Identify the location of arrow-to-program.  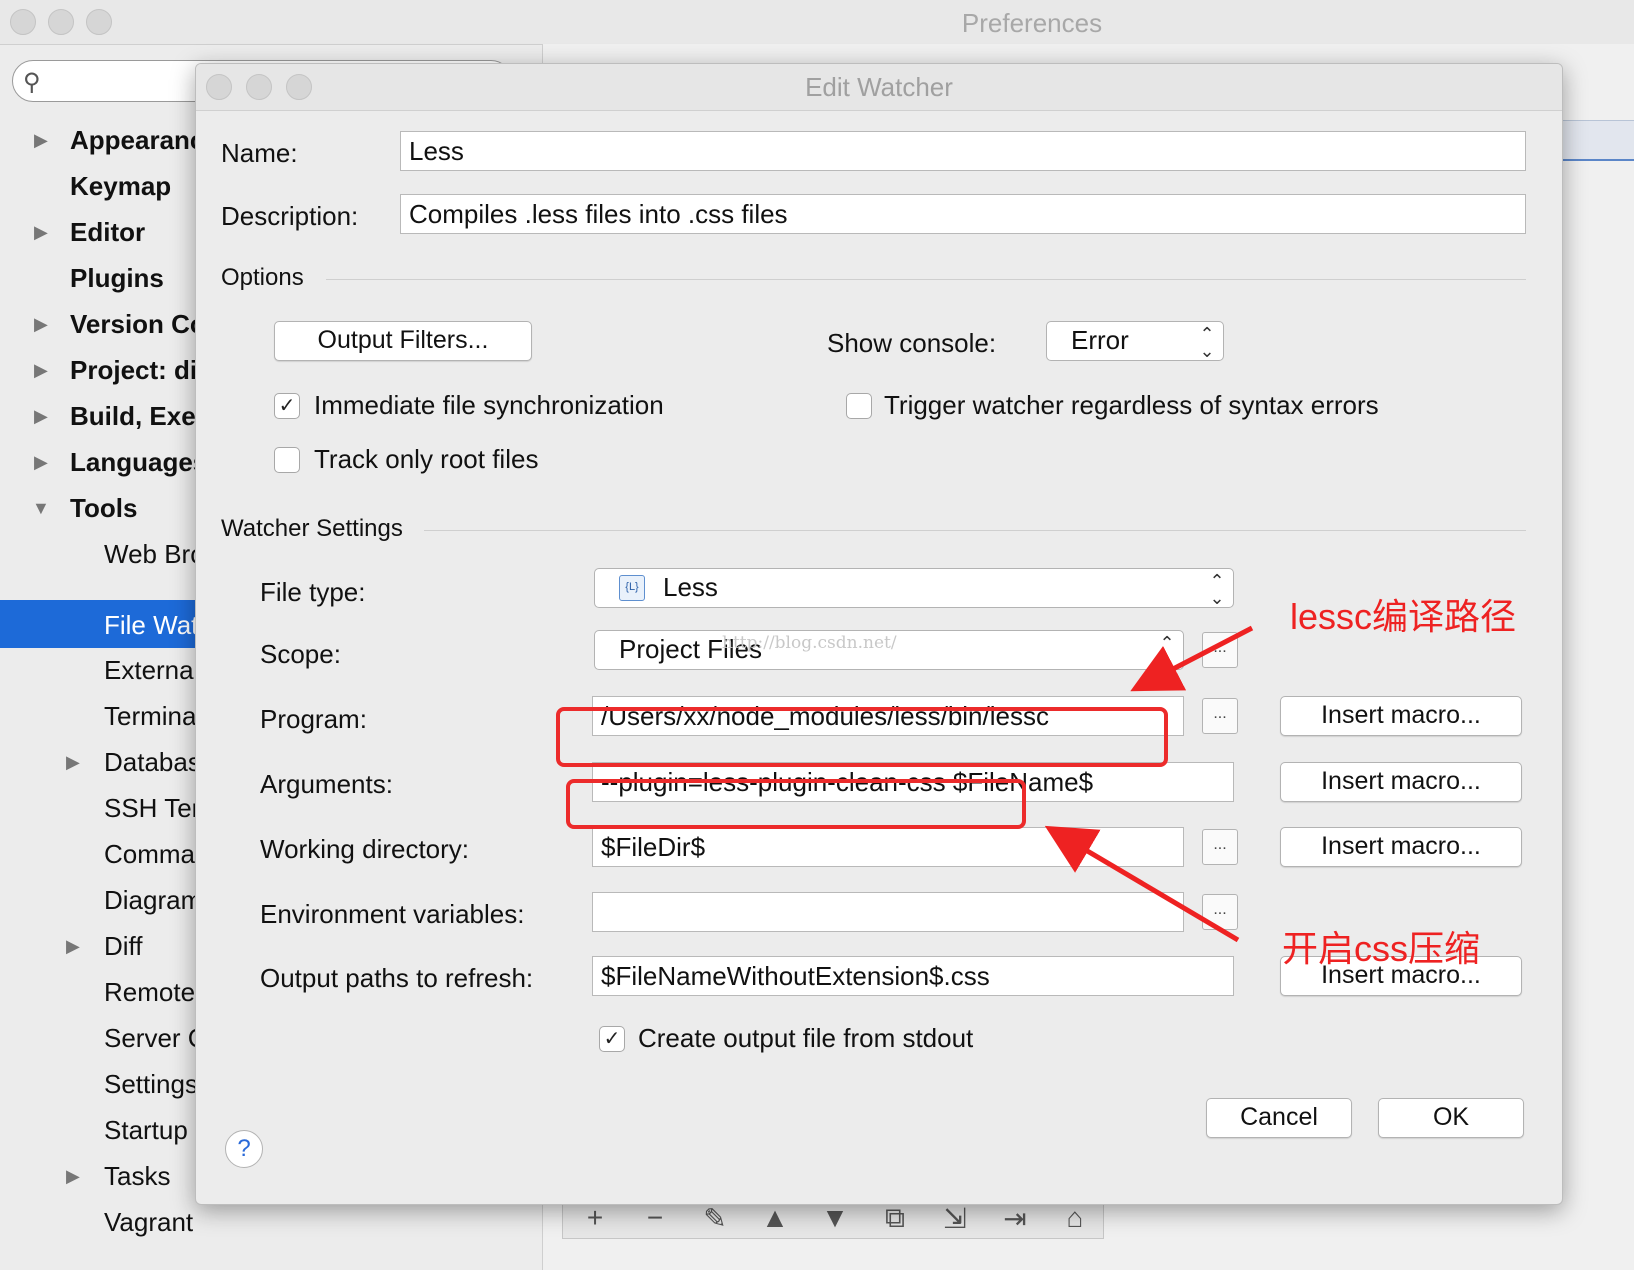
(1192, 658).